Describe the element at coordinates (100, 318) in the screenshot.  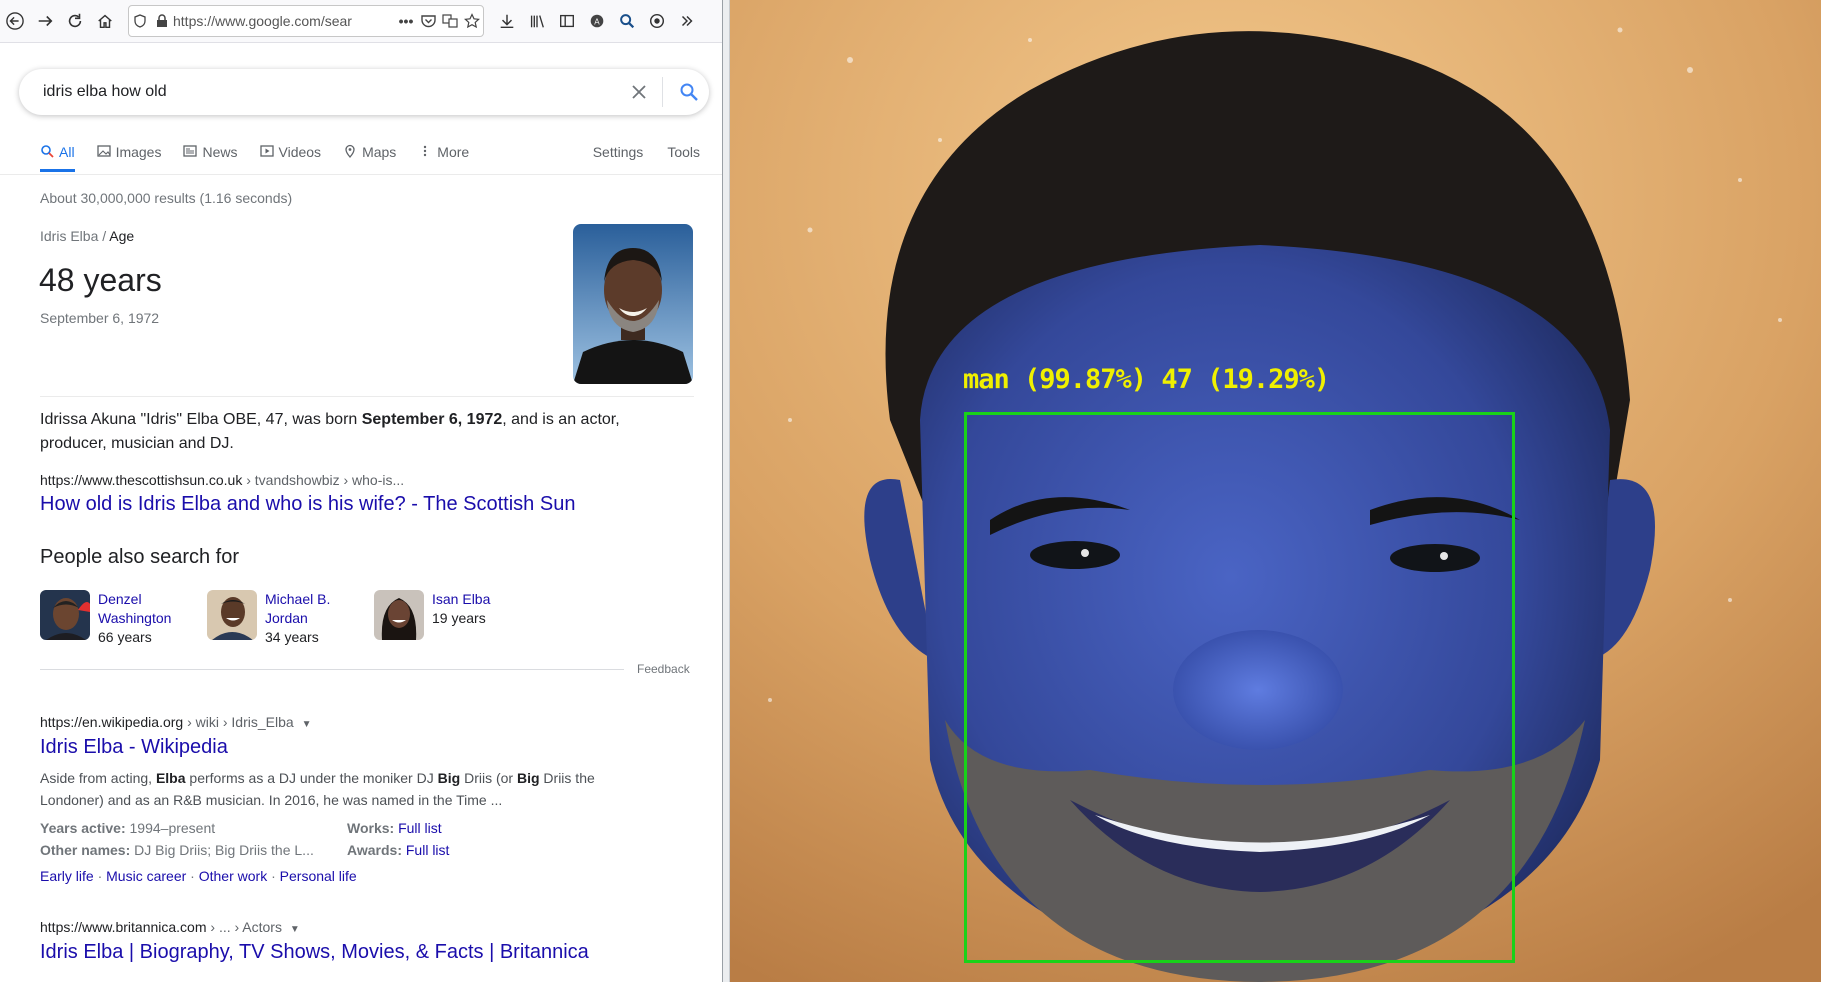
I see `answer-date: September 6, 1972` at that location.